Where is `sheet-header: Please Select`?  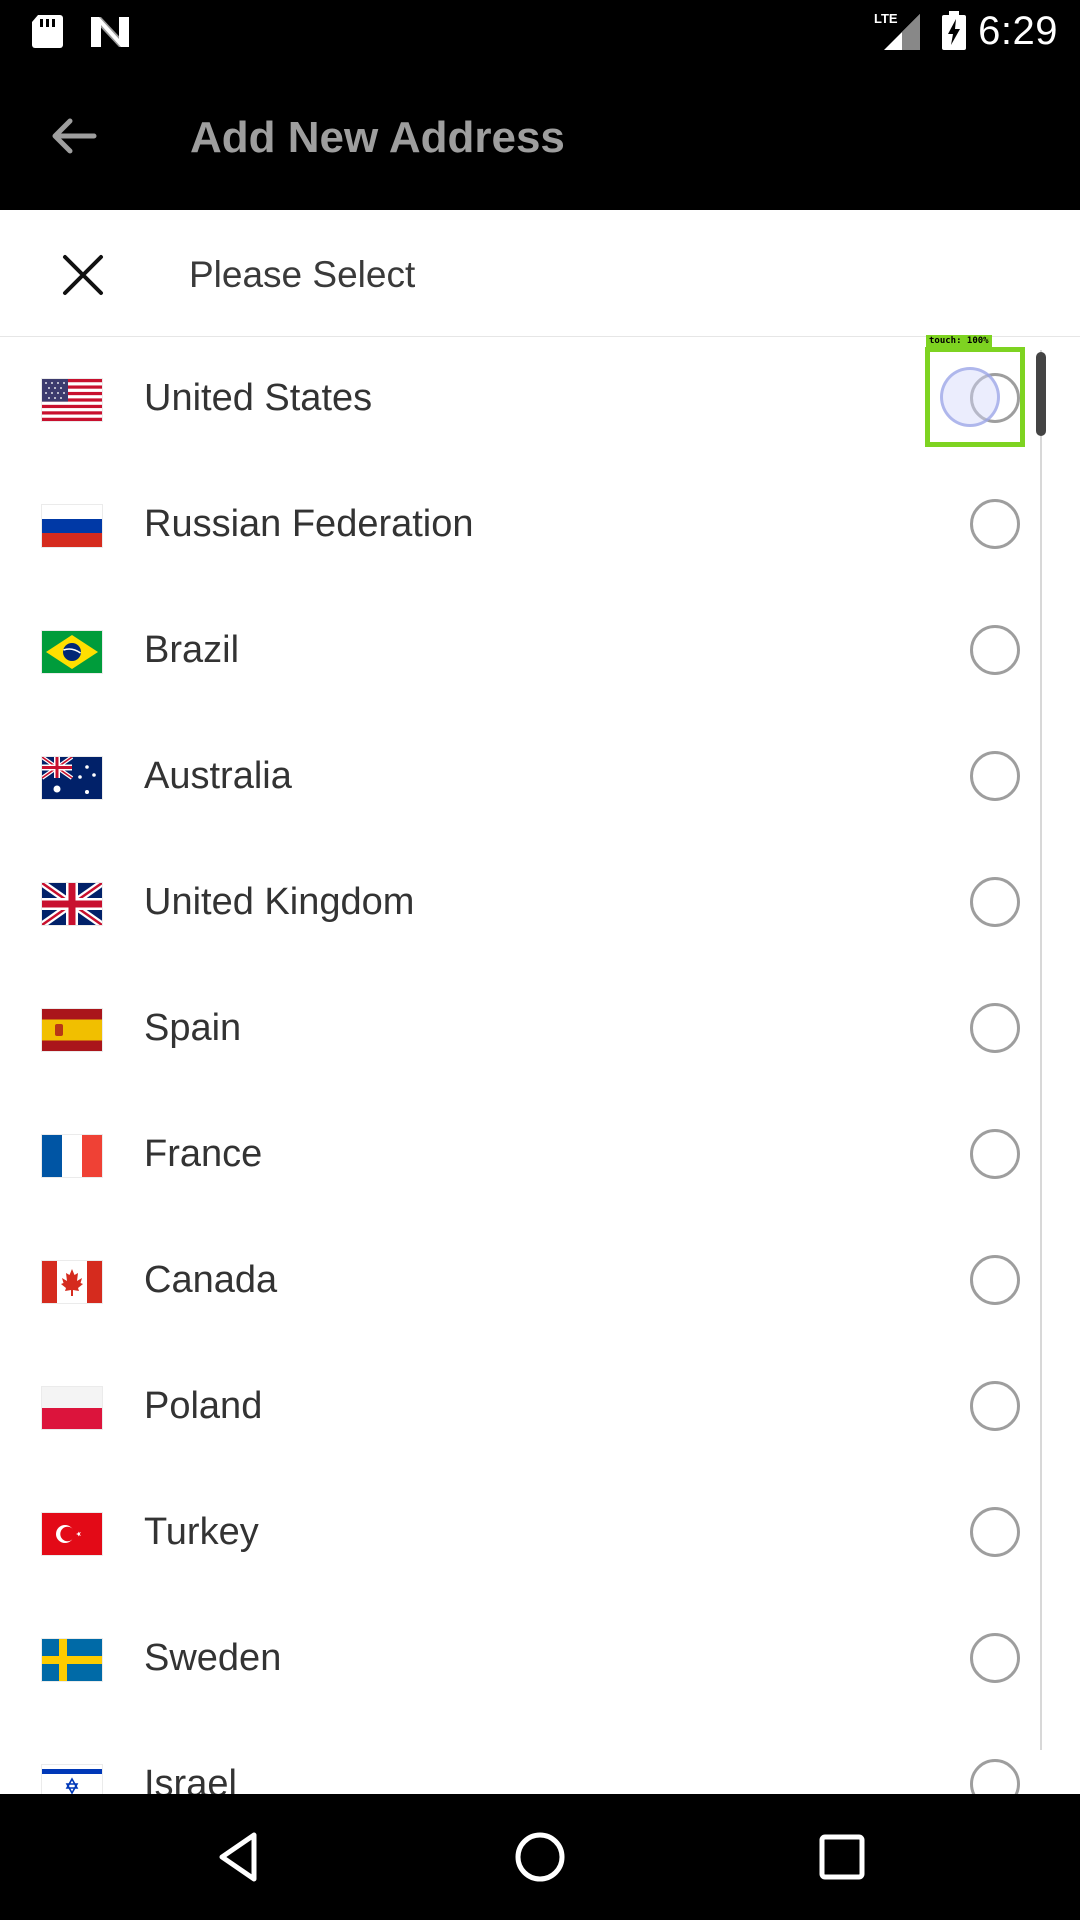 sheet-header: Please Select is located at coordinates (540, 273).